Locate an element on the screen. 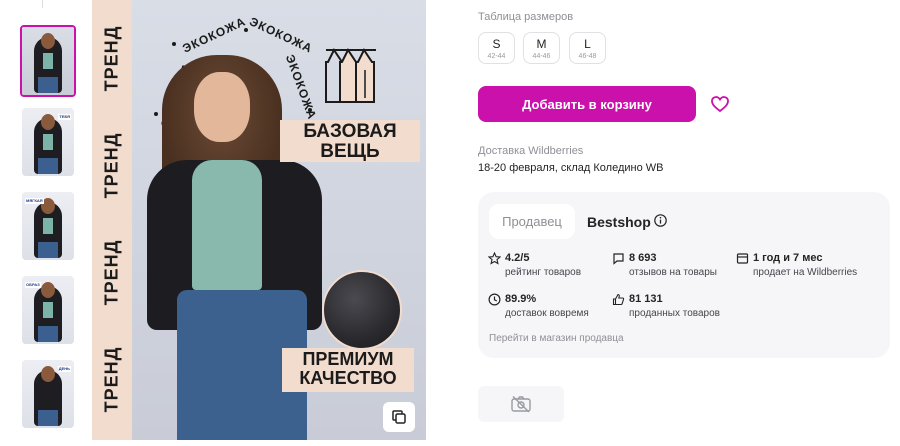 The image size is (900, 446). stat-value: 81 131 is located at coordinates (646, 299).